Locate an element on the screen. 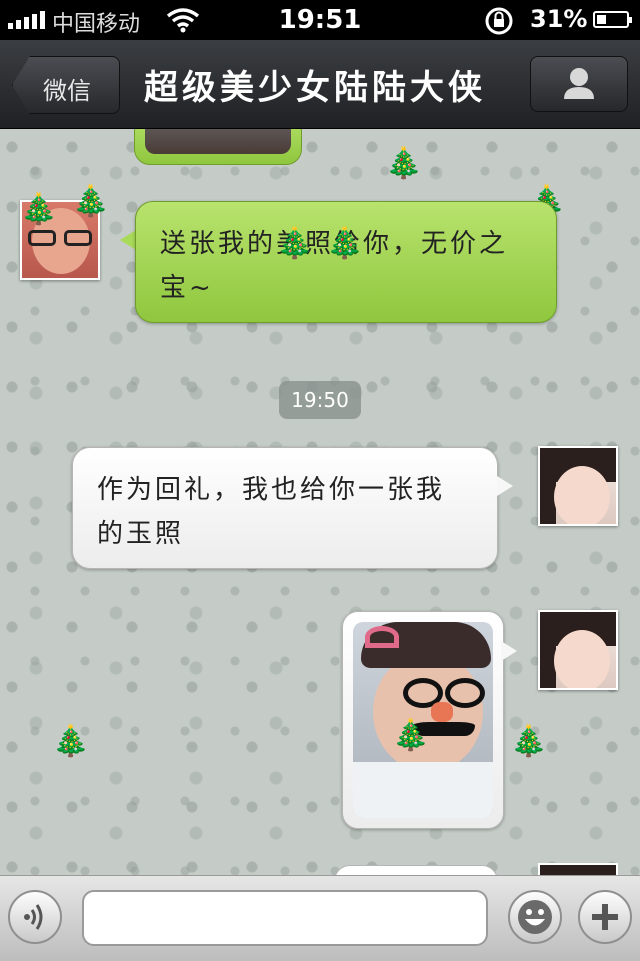  profile-button is located at coordinates (579, 84).